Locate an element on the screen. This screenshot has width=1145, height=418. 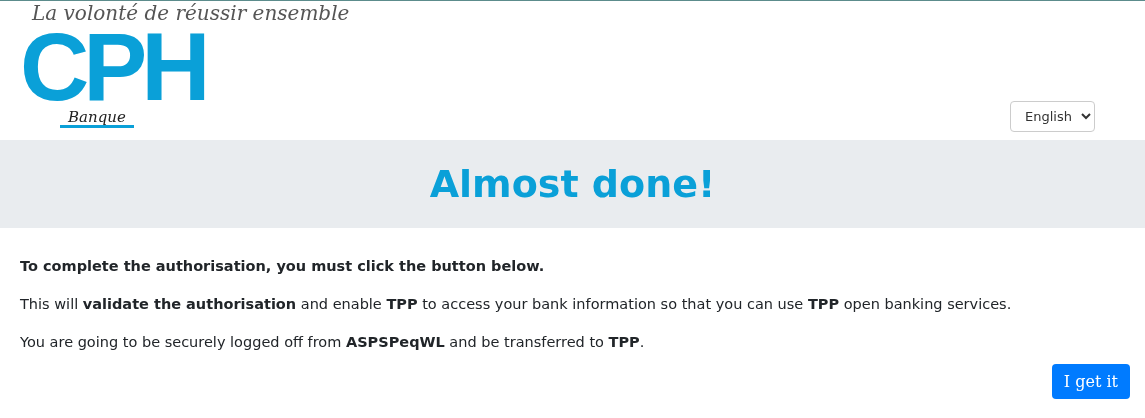
logo-subtitle: Banque is located at coordinates (97, 118).